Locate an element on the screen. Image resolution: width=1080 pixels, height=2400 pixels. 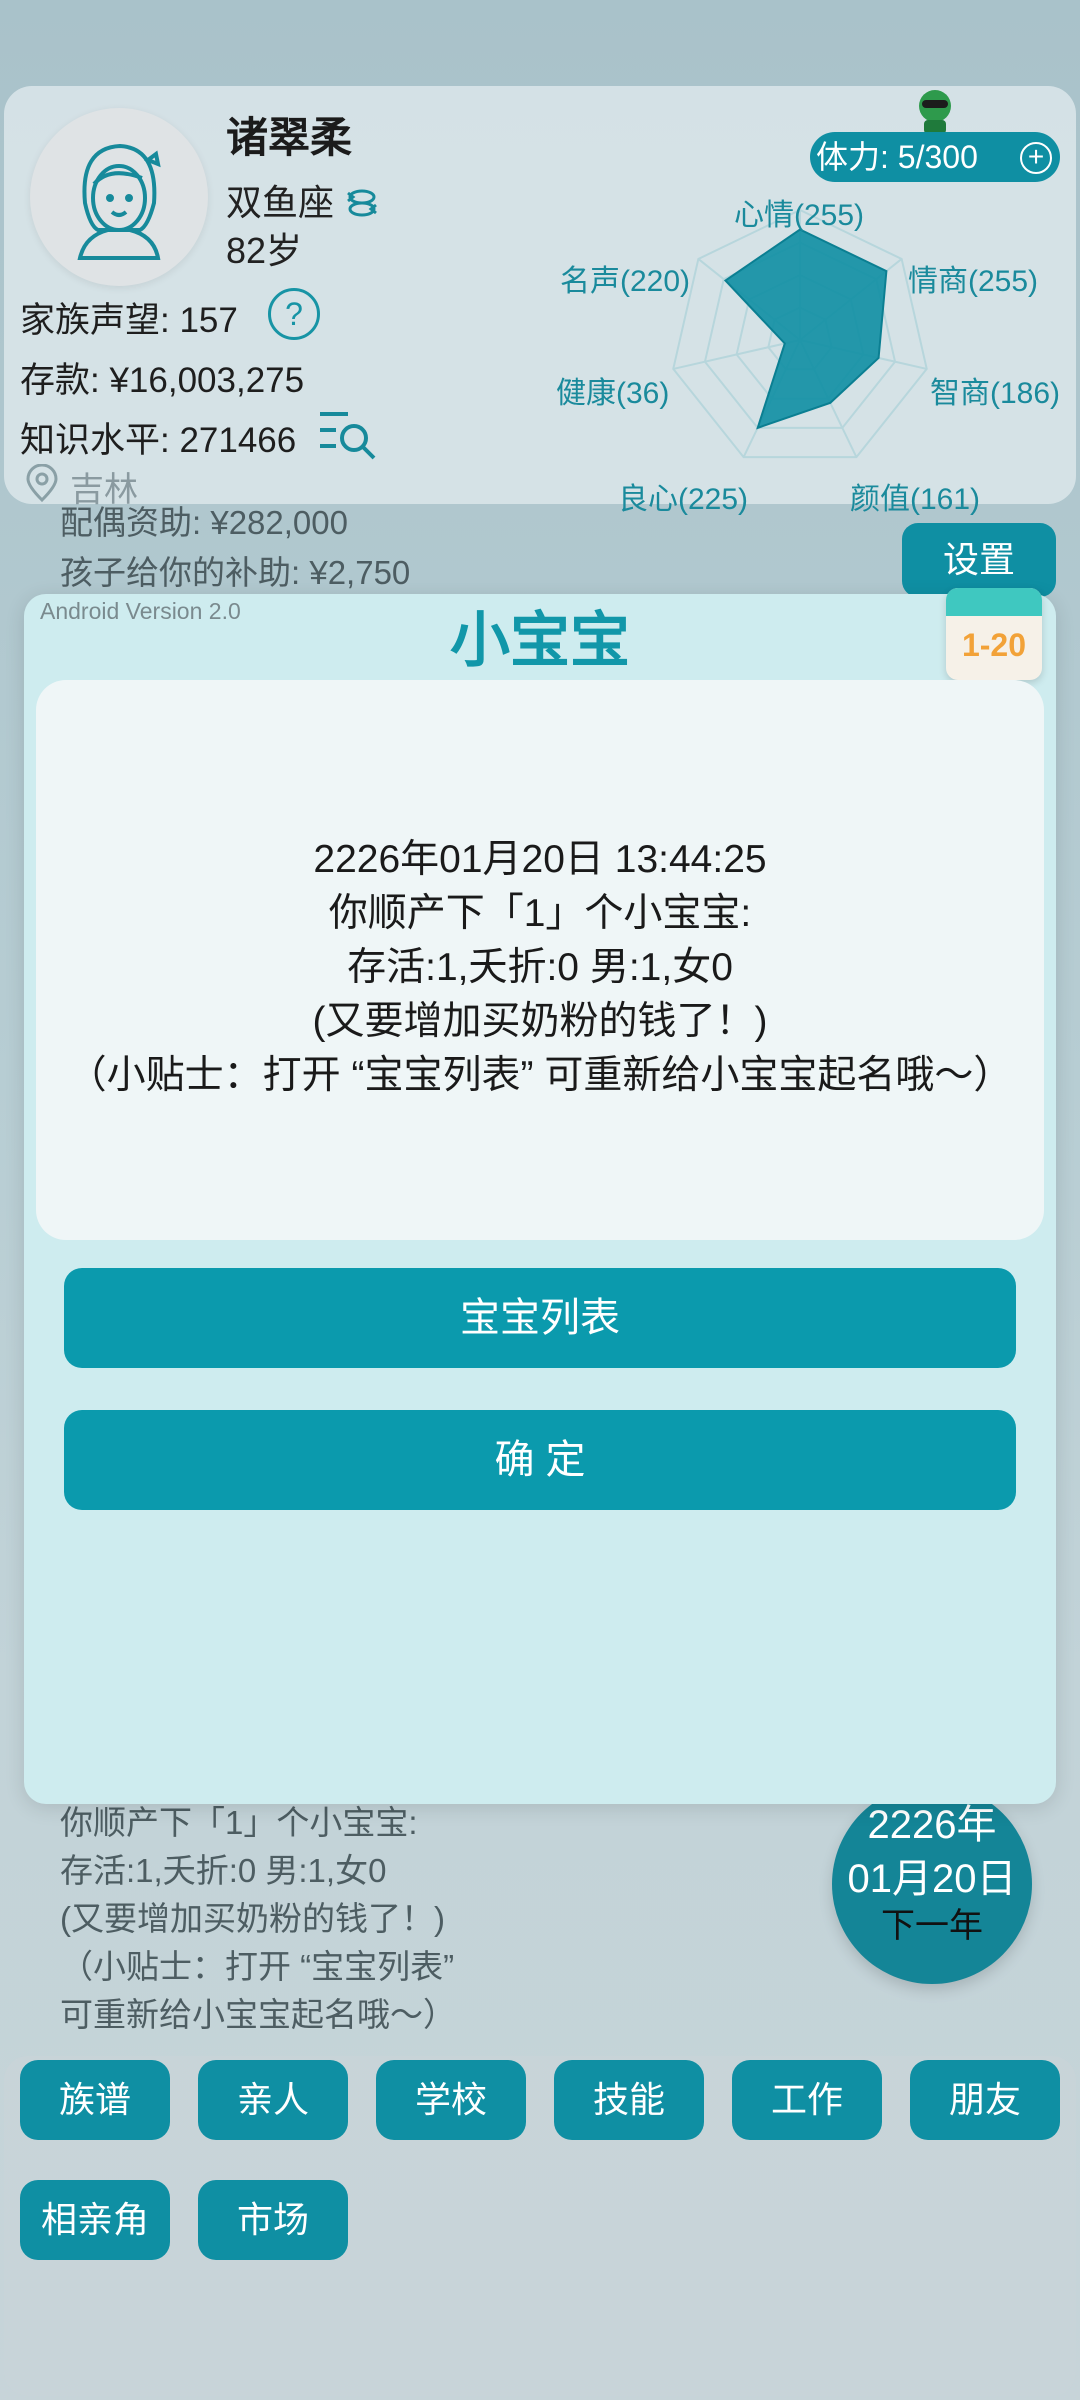
log-line: （小贴士：打开 “宝宝列表” is located at coordinates (257, 1966).